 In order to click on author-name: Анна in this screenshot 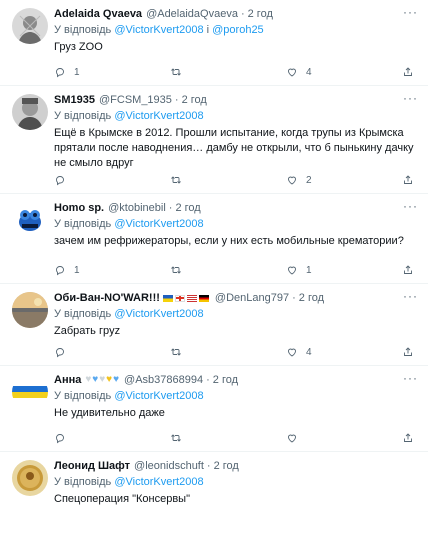, I will do `click(67, 380)`.